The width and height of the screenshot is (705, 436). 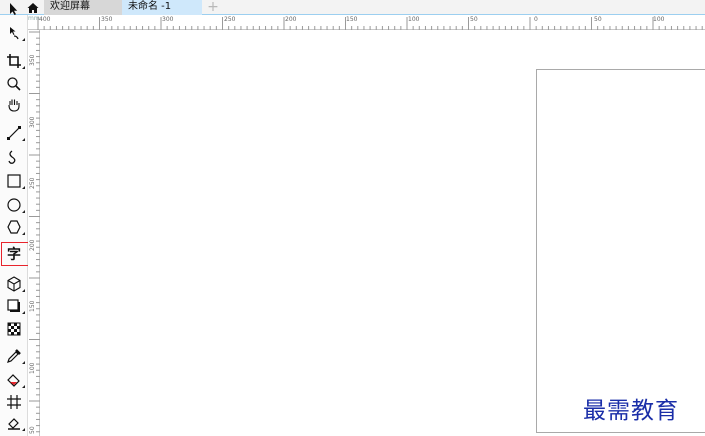 I want to click on watermark-text: 最需教育, so click(x=631, y=411).